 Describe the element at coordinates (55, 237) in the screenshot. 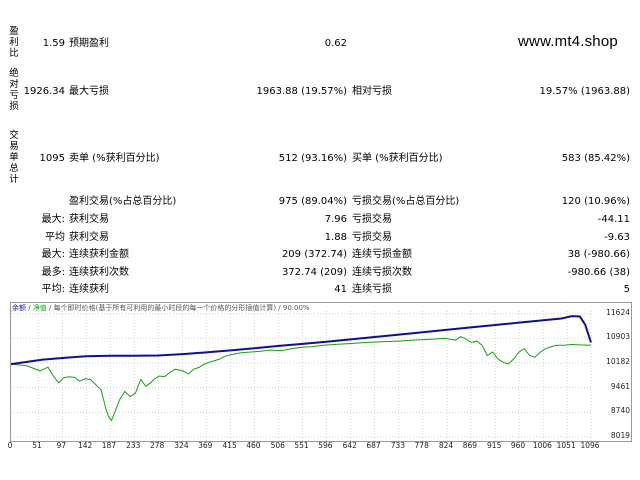

I see `row-prefix: 平均` at that location.